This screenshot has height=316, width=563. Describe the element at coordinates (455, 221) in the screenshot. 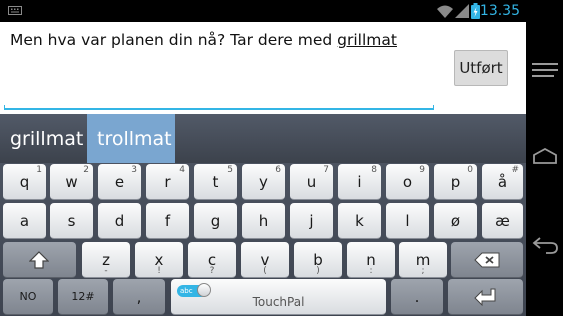

I see `key-o-slash: ø` at that location.